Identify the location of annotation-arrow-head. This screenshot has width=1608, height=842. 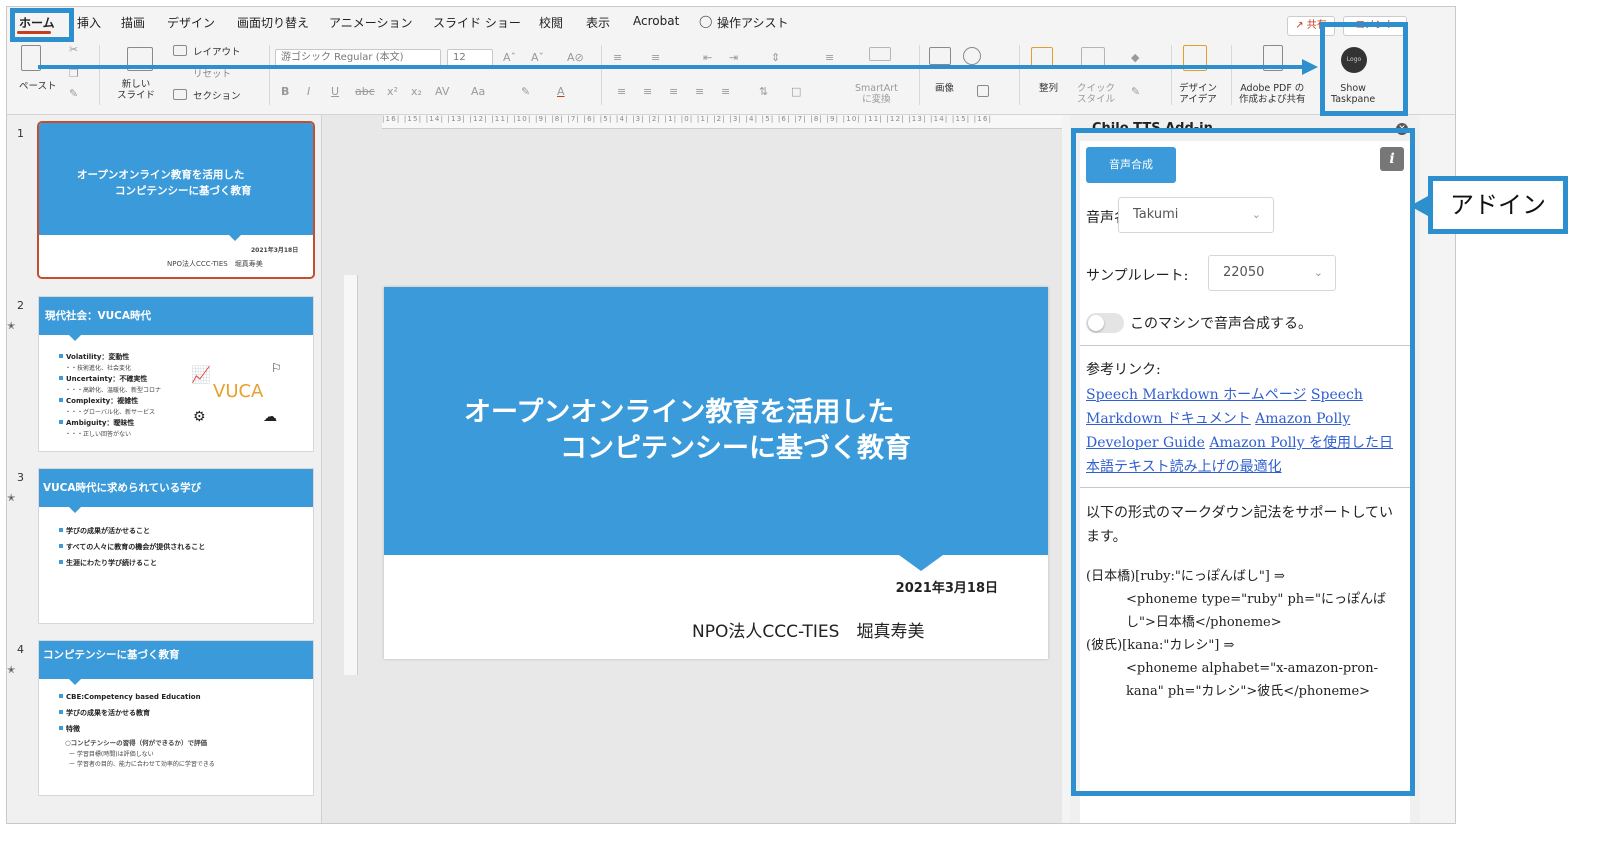
(1310, 67).